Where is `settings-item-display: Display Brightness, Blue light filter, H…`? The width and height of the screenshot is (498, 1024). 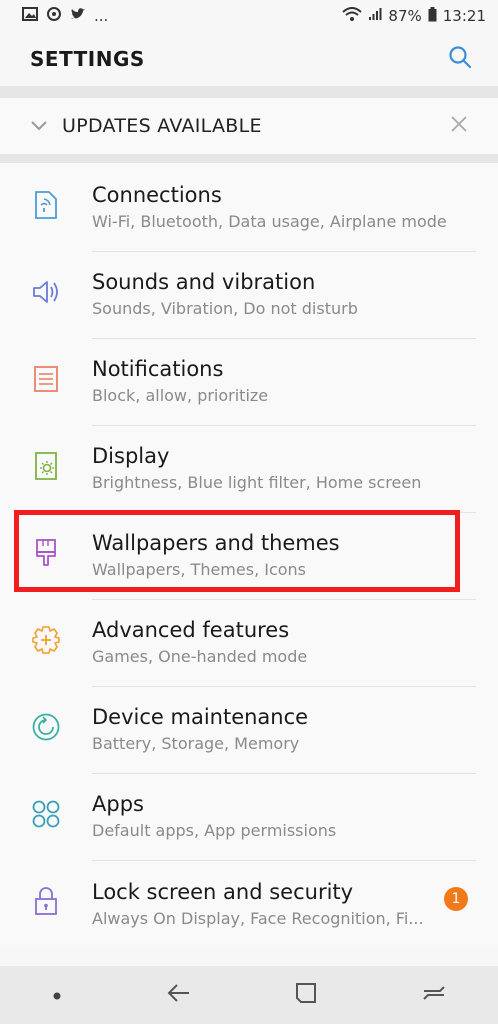 settings-item-display: Display Brightness, Blue light filter, H… is located at coordinates (249, 468).